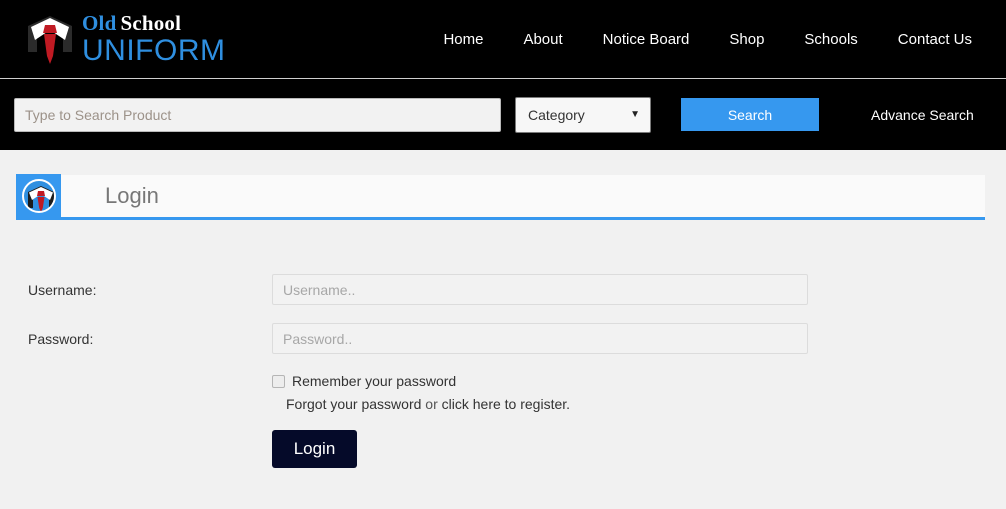 The width and height of the screenshot is (1006, 509). What do you see at coordinates (374, 381) in the screenshot?
I see `remember-password-label: Remember your password` at bounding box center [374, 381].